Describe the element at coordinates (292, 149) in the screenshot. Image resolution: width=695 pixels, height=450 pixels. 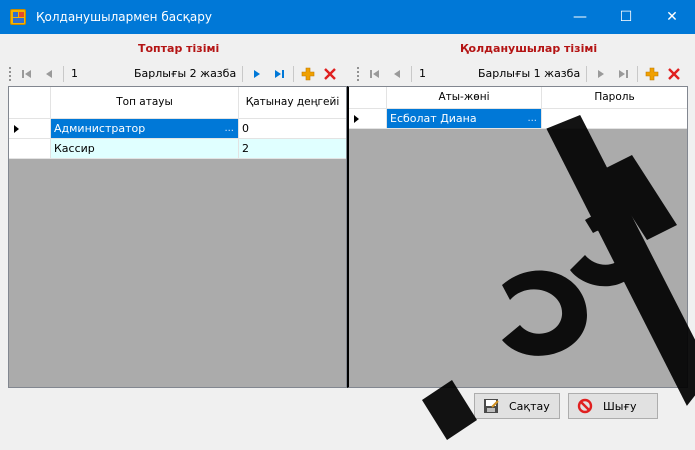
I see `cell-access-level: 2` at that location.